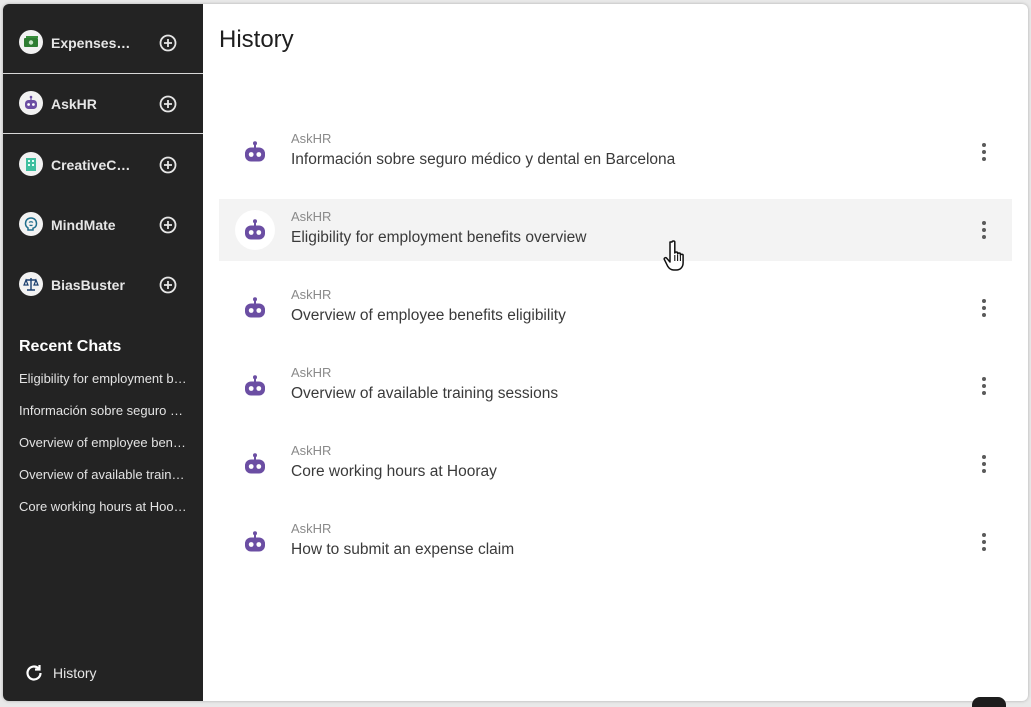  I want to click on corner-decoration, so click(989, 702).